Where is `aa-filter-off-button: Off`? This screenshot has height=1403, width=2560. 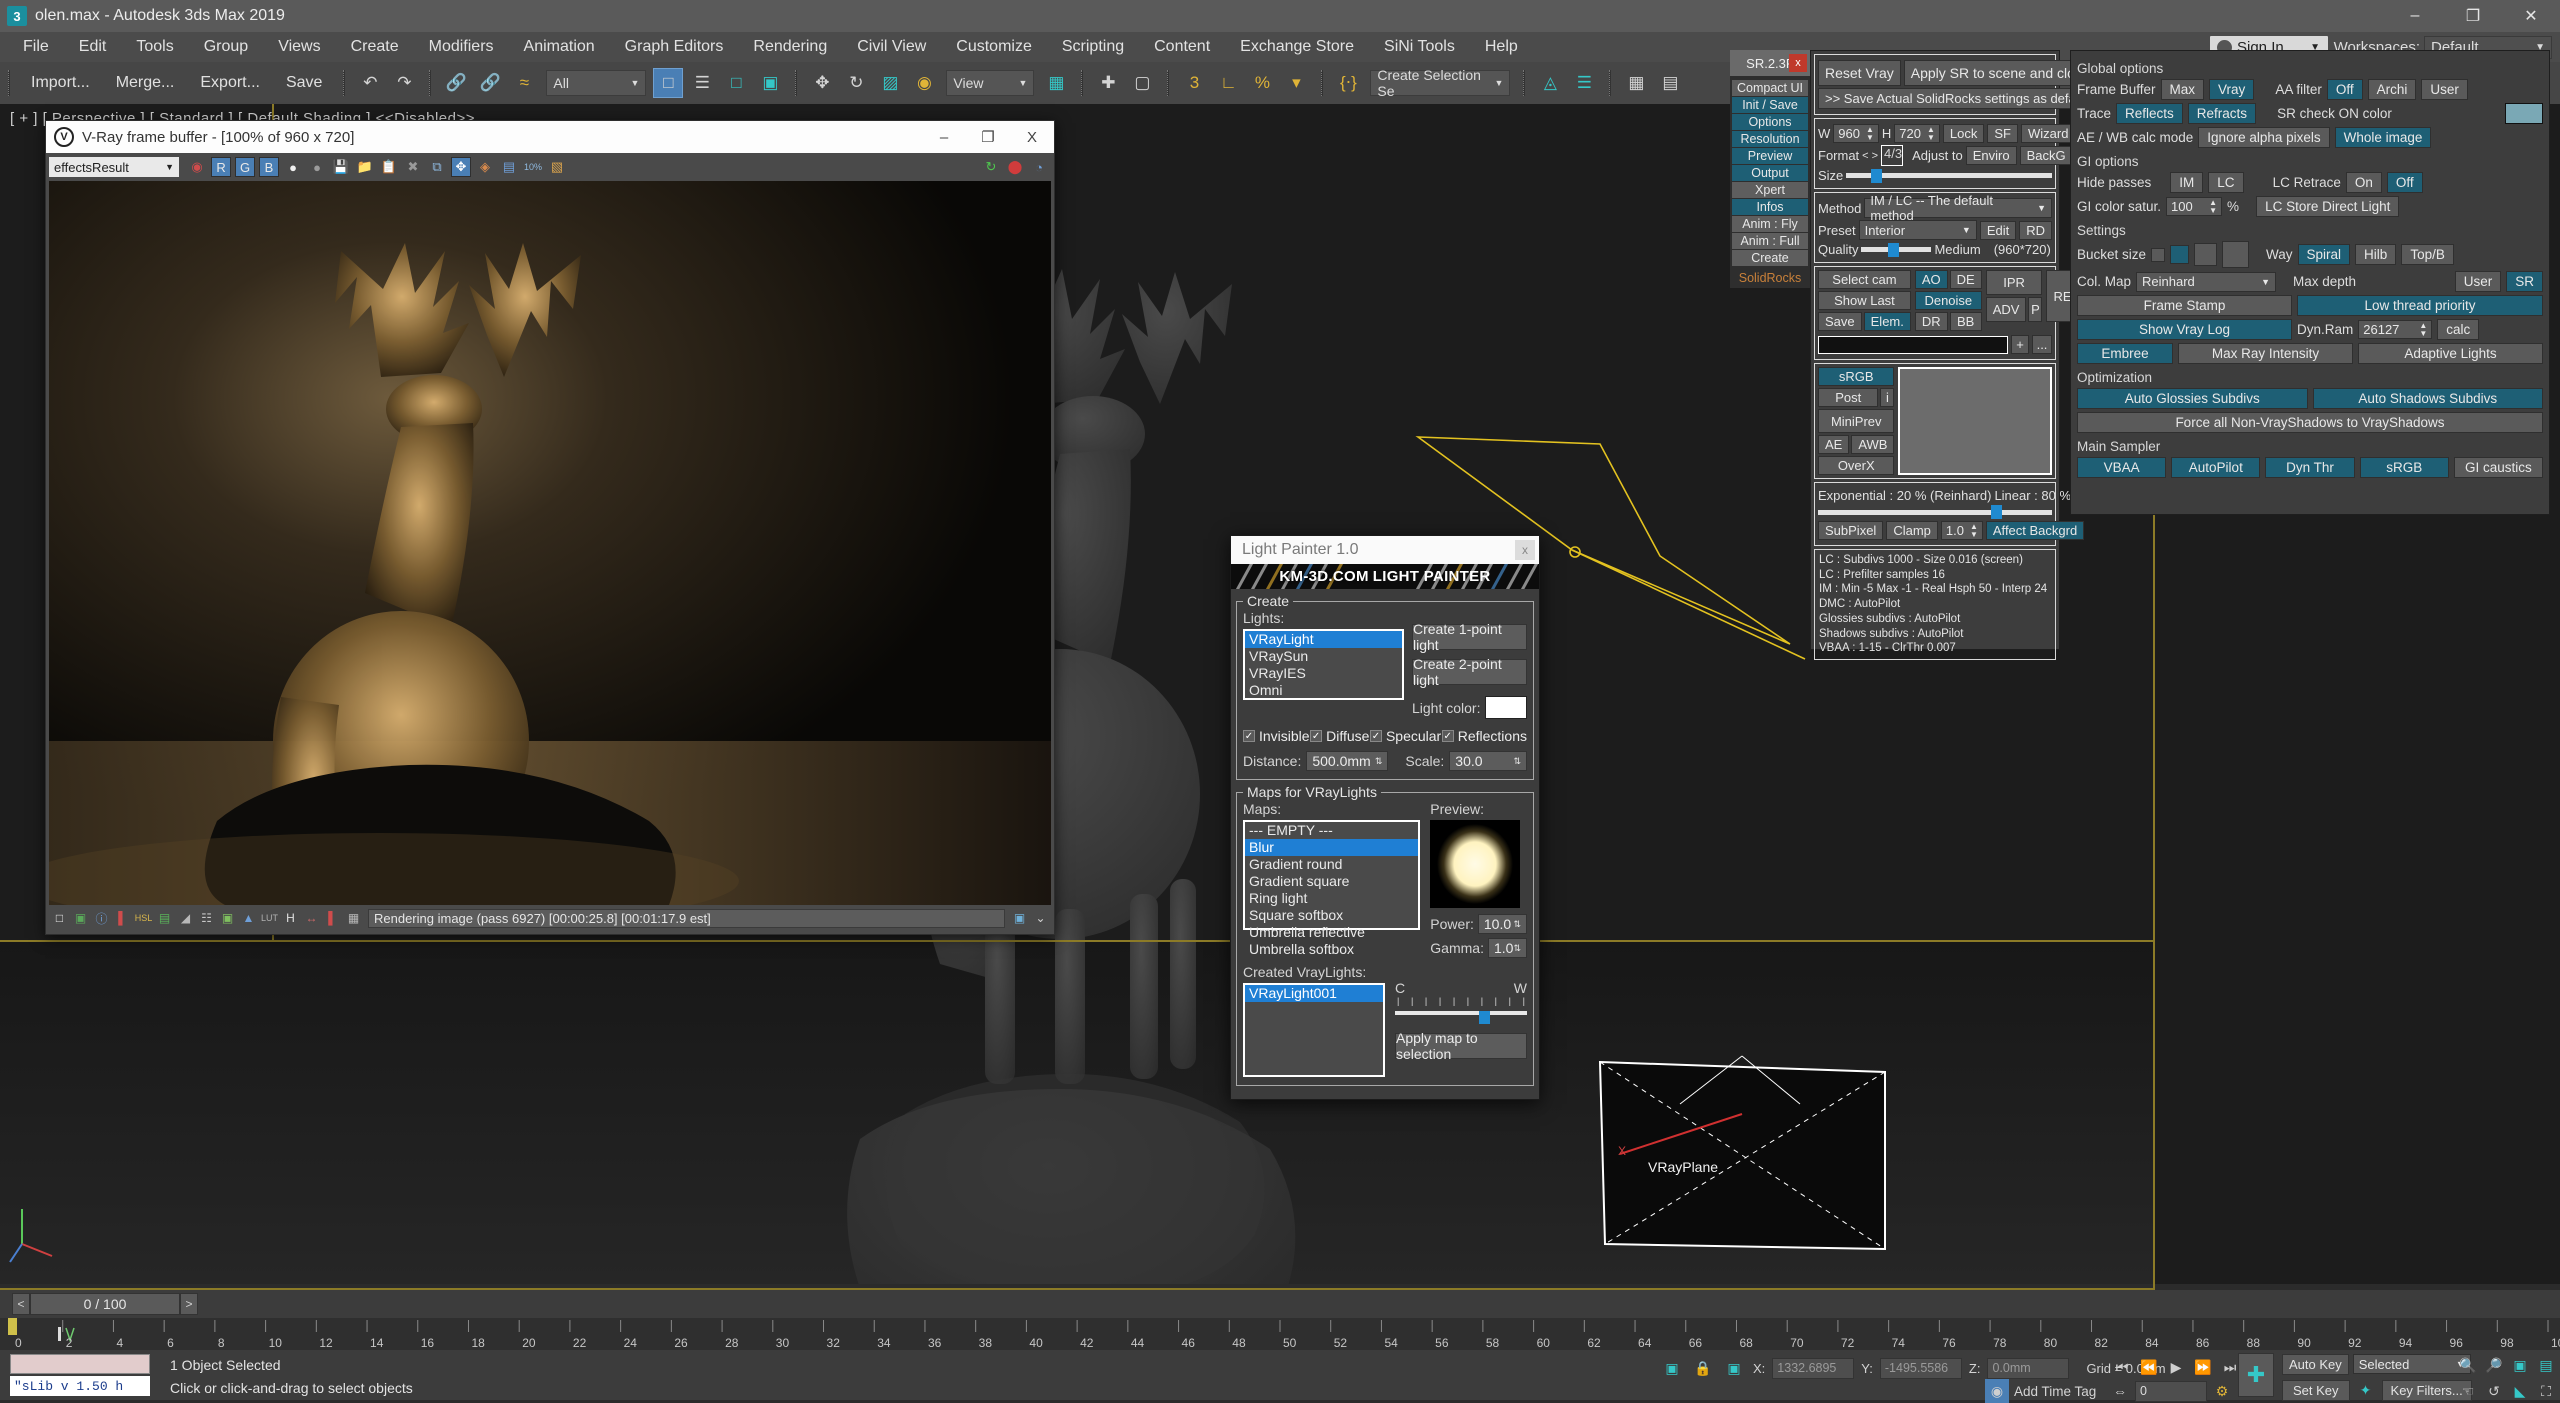 aa-filter-off-button: Off is located at coordinates (2344, 89).